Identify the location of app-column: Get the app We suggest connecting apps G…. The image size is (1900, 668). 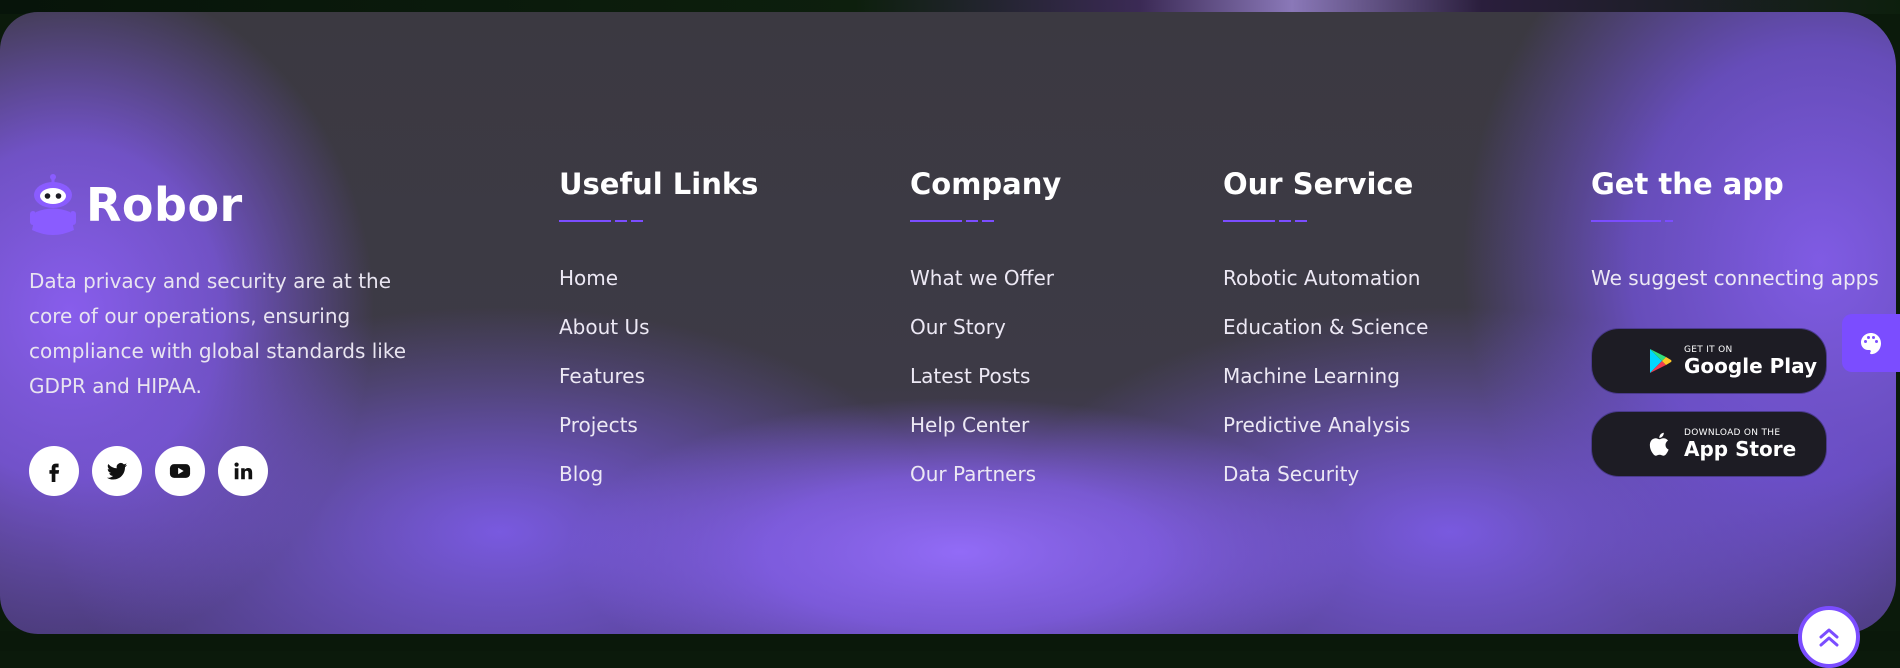
(1736, 336).